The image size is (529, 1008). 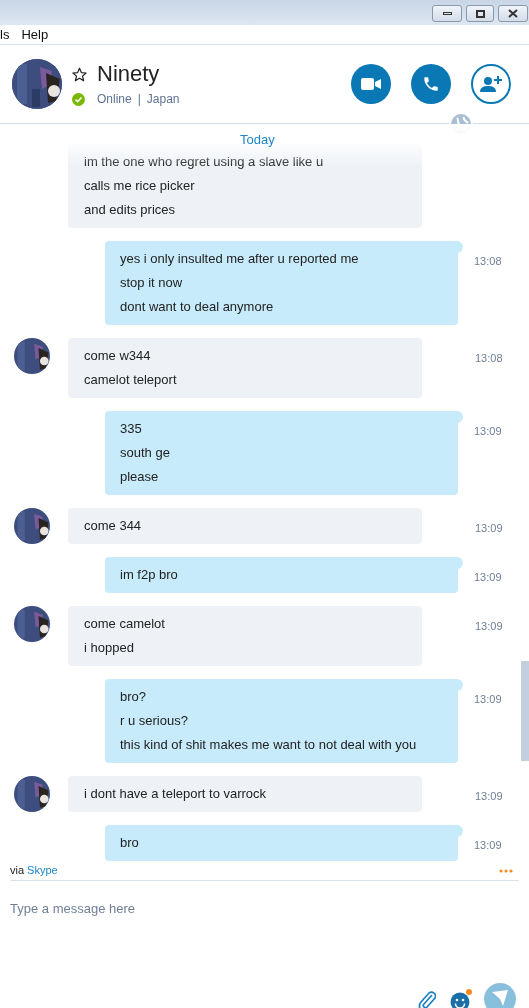 What do you see at coordinates (257, 140) in the screenshot?
I see `date-divider: Today` at bounding box center [257, 140].